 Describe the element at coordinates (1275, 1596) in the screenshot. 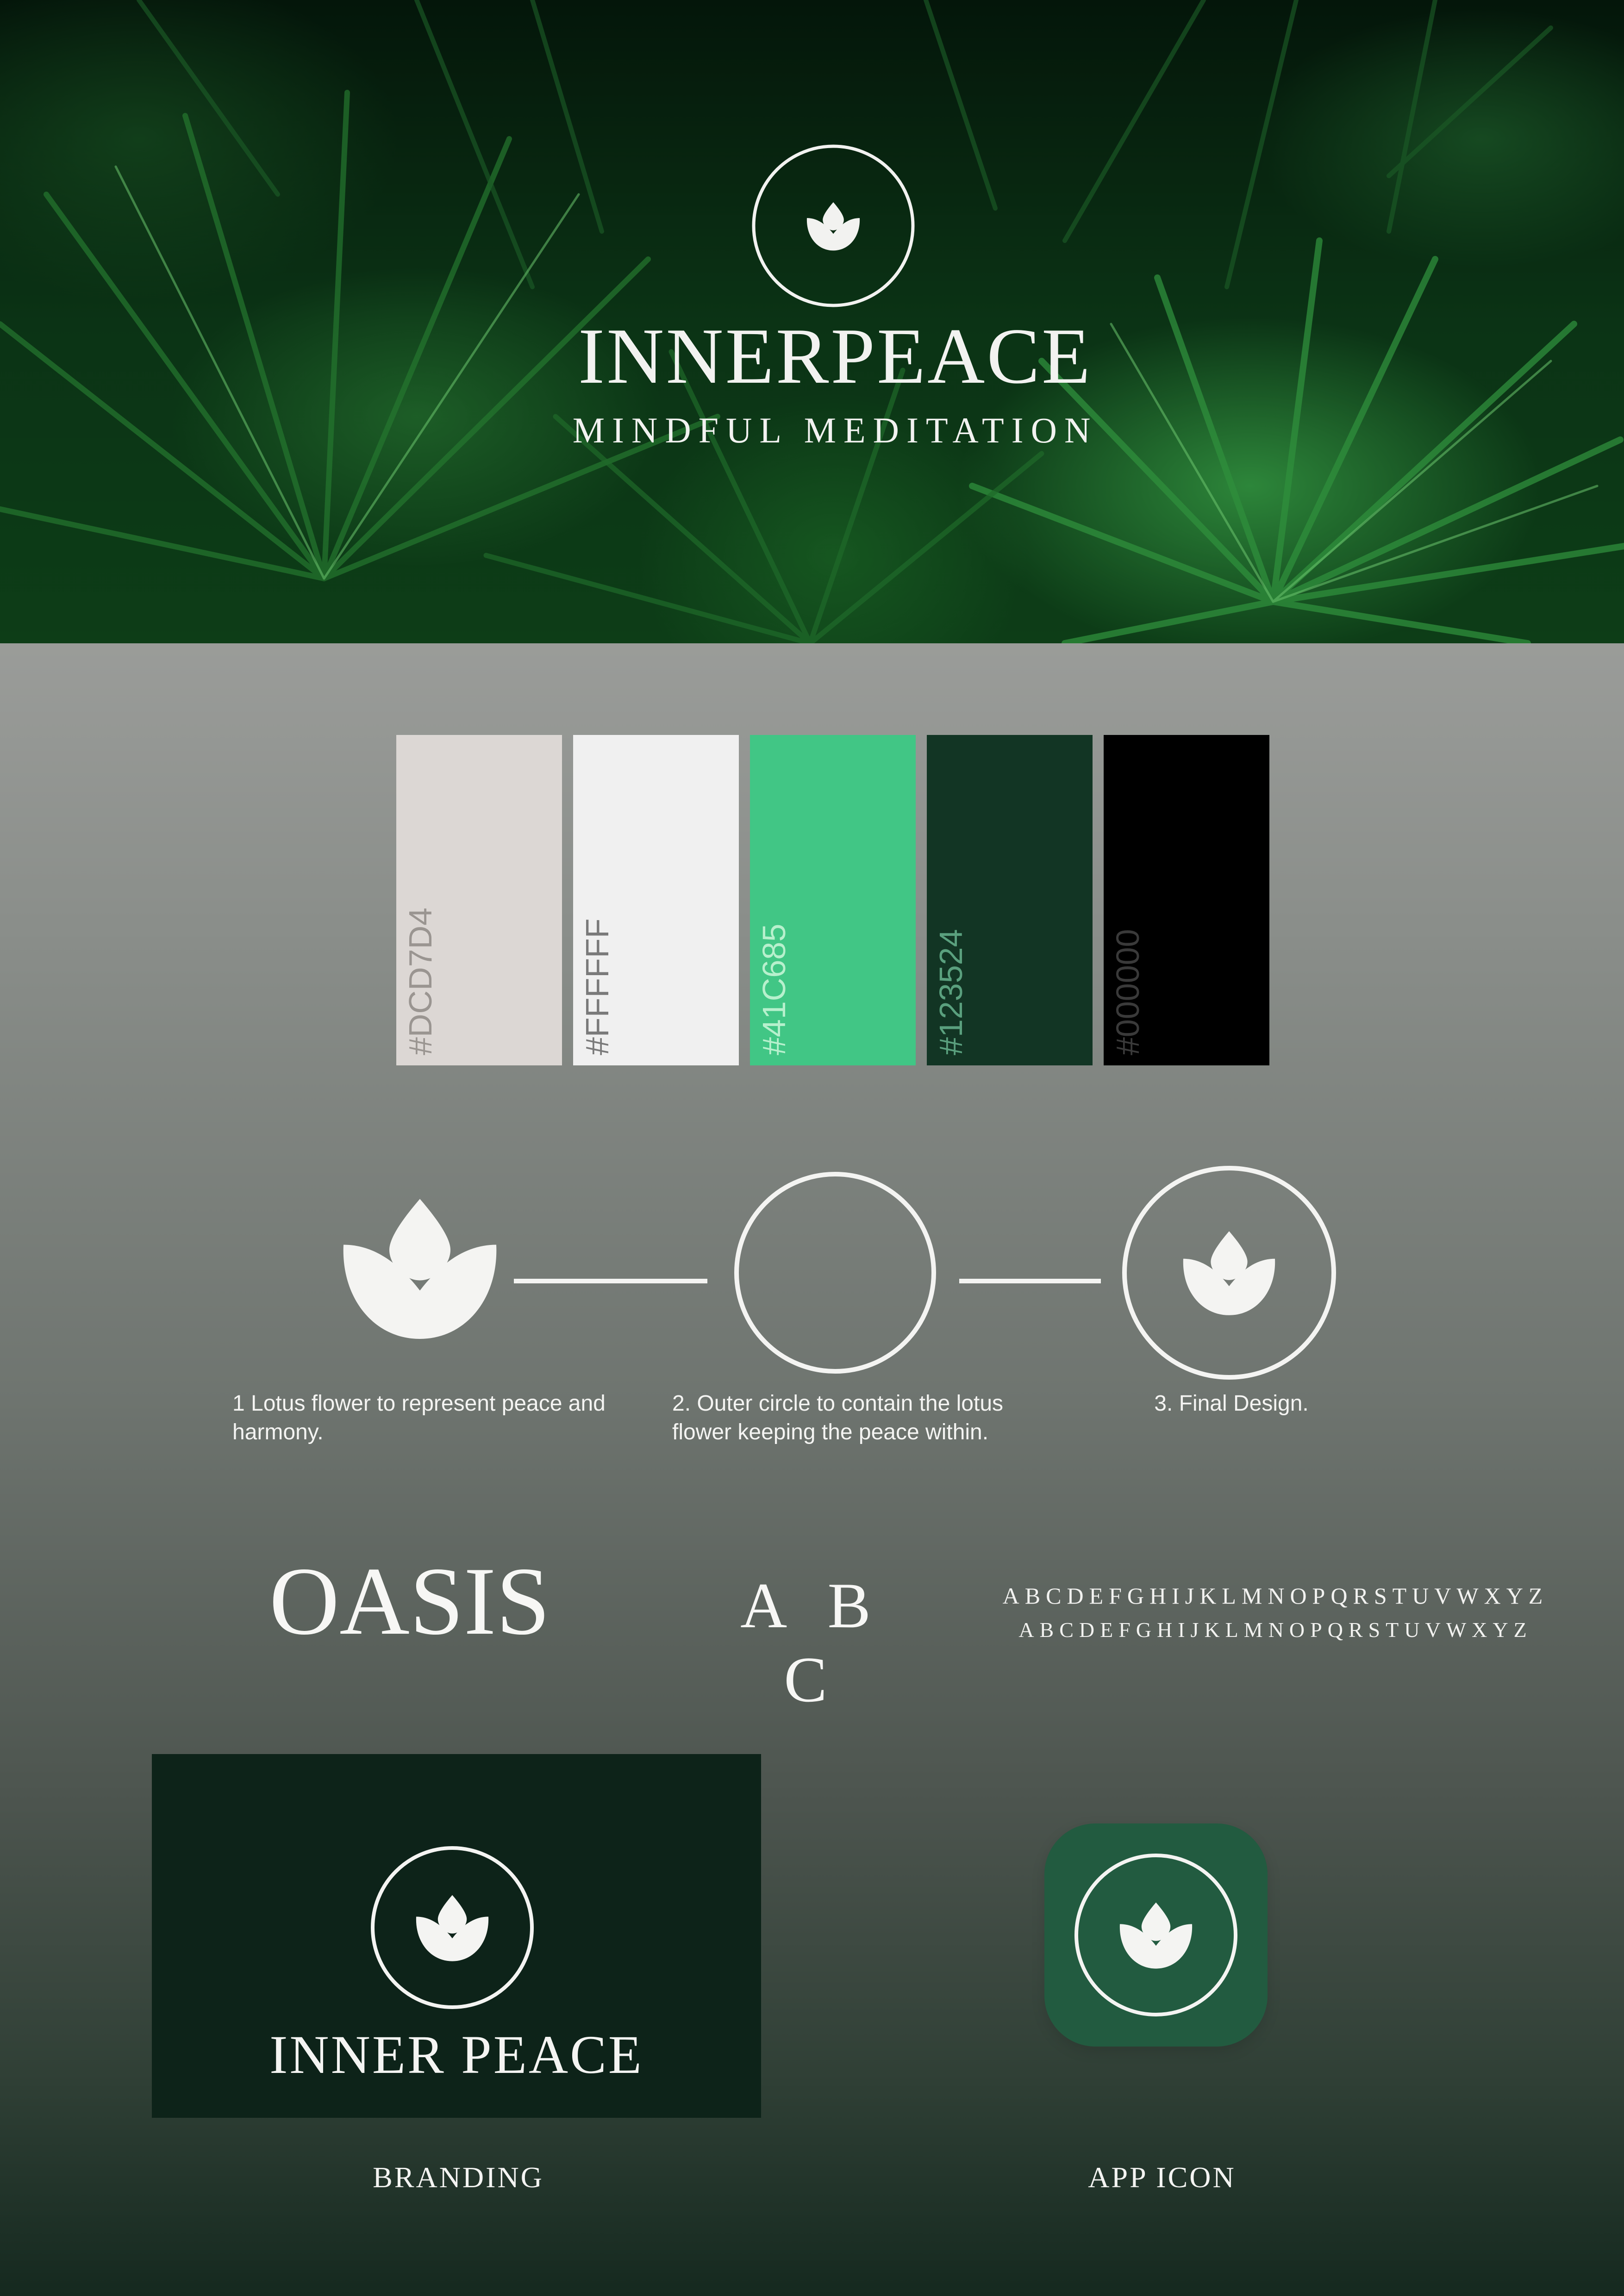

I see `alphabet-row-upper: ABCDEFGHIJKLMNOPQRSTUVWXYZ` at that location.